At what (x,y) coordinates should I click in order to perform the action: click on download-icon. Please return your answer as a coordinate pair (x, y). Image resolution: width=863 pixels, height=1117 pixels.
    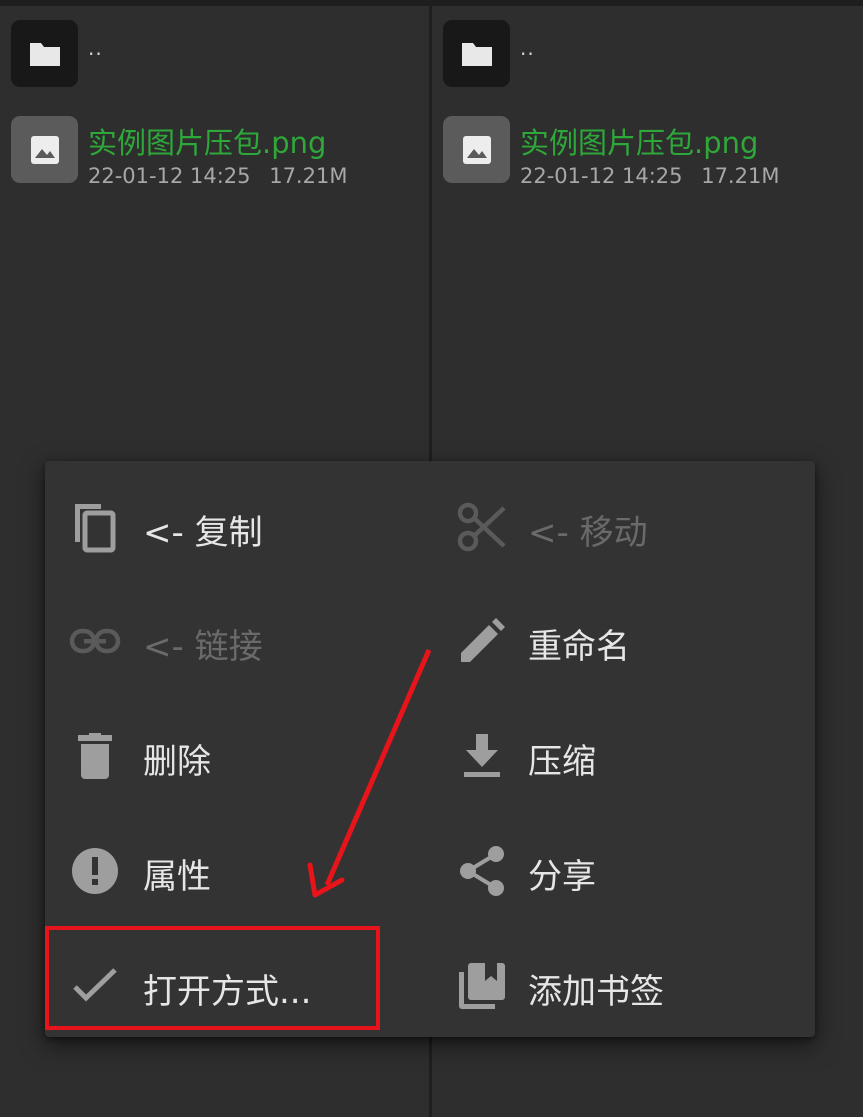
    Looking at the image, I should click on (482, 756).